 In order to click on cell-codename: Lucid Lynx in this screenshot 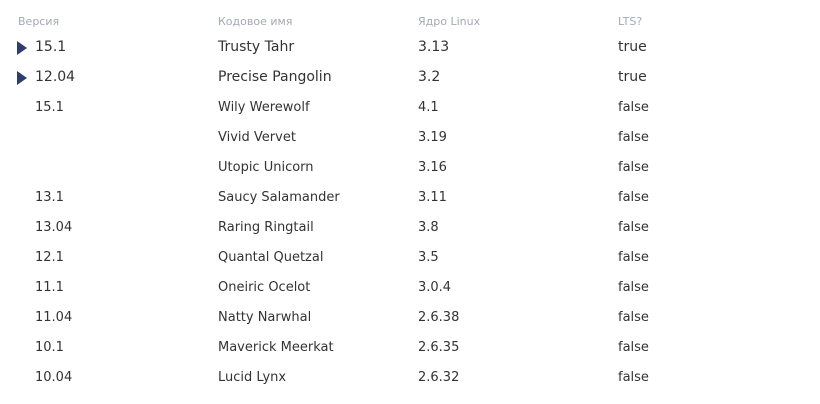, I will do `click(252, 377)`.